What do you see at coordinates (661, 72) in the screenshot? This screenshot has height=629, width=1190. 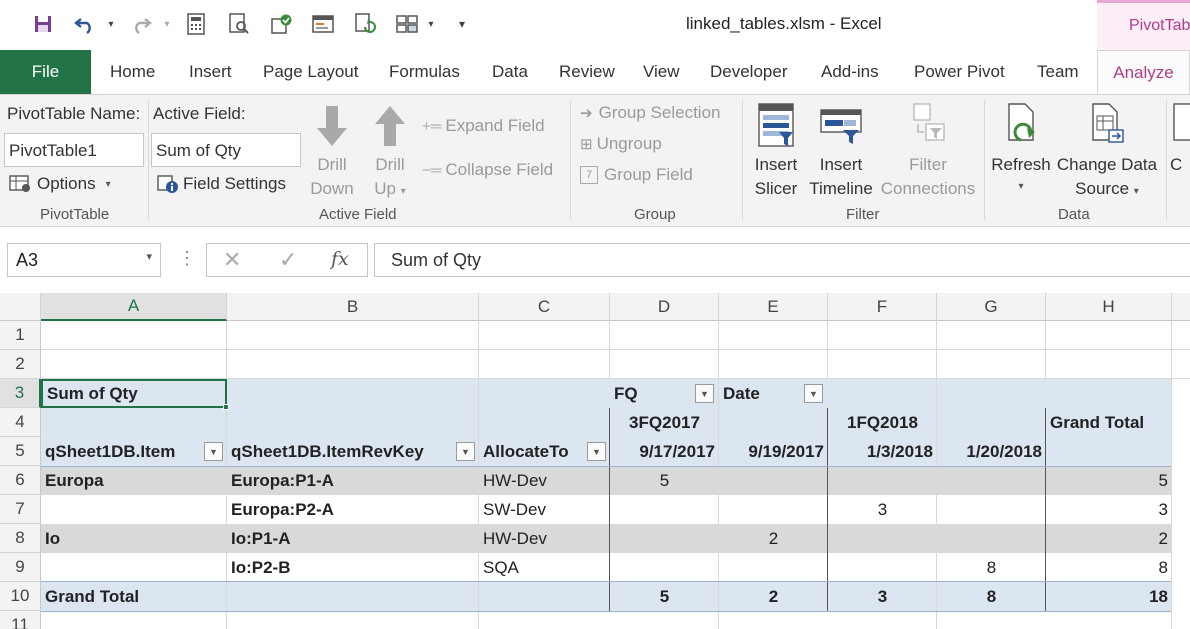 I see `tab-view: View` at bounding box center [661, 72].